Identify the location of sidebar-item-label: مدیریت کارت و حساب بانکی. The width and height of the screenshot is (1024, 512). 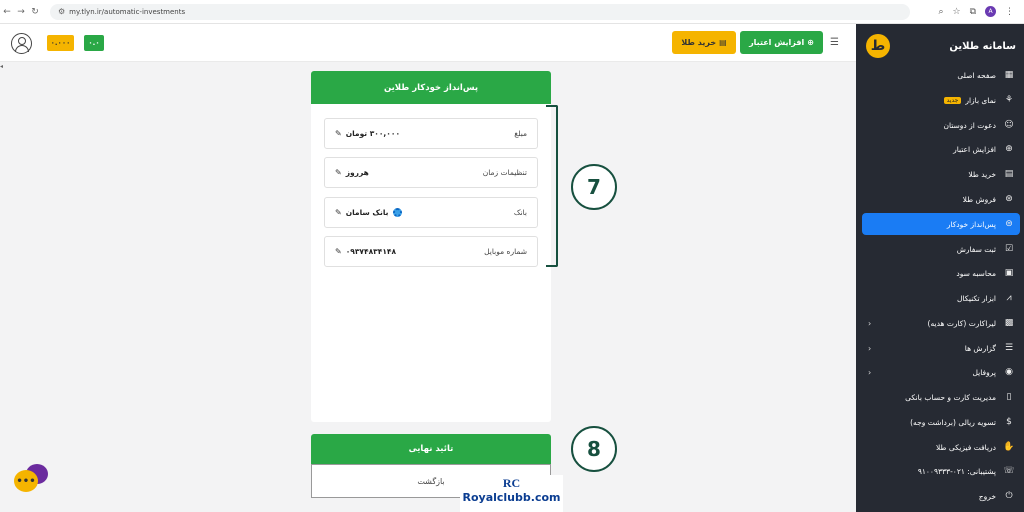
(950, 397).